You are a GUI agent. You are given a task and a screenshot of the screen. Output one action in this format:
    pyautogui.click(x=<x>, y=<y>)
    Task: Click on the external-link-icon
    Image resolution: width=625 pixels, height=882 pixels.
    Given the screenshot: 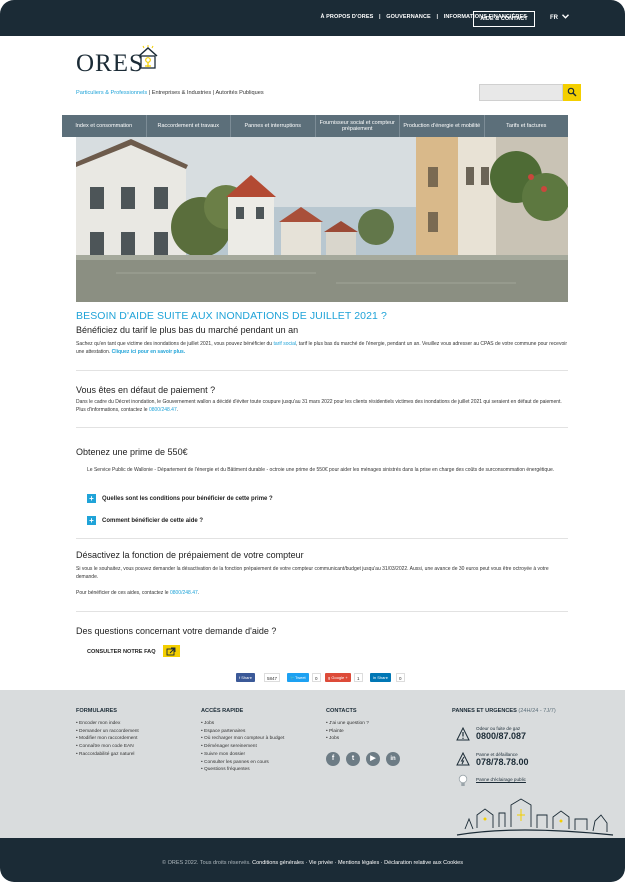 What is the action you would take?
    pyautogui.click(x=171, y=651)
    